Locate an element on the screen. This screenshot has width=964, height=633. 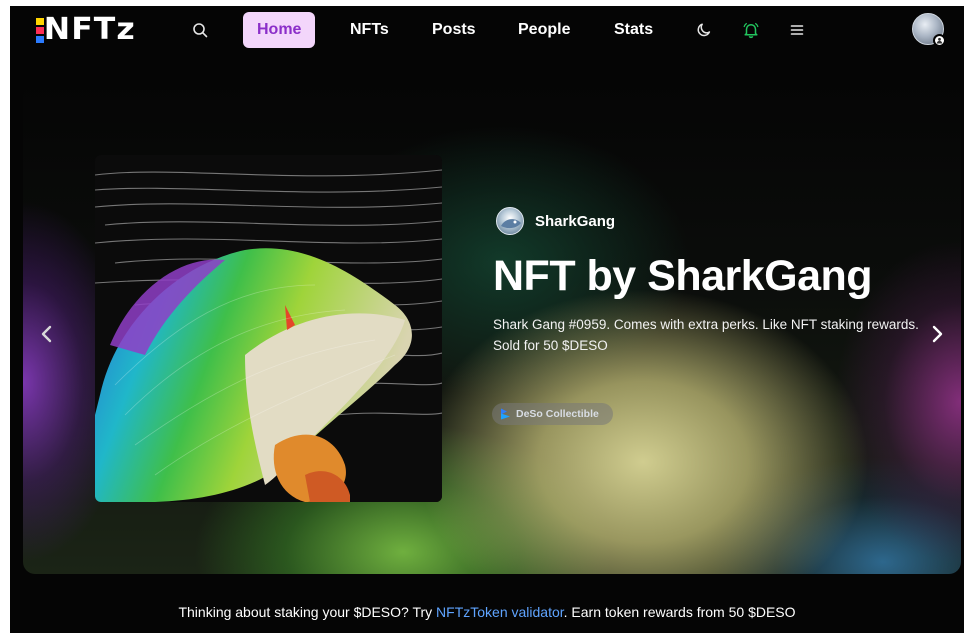
top-nav: NFTz Home NFTs Posts People Stats is located at coordinates (487, 30).